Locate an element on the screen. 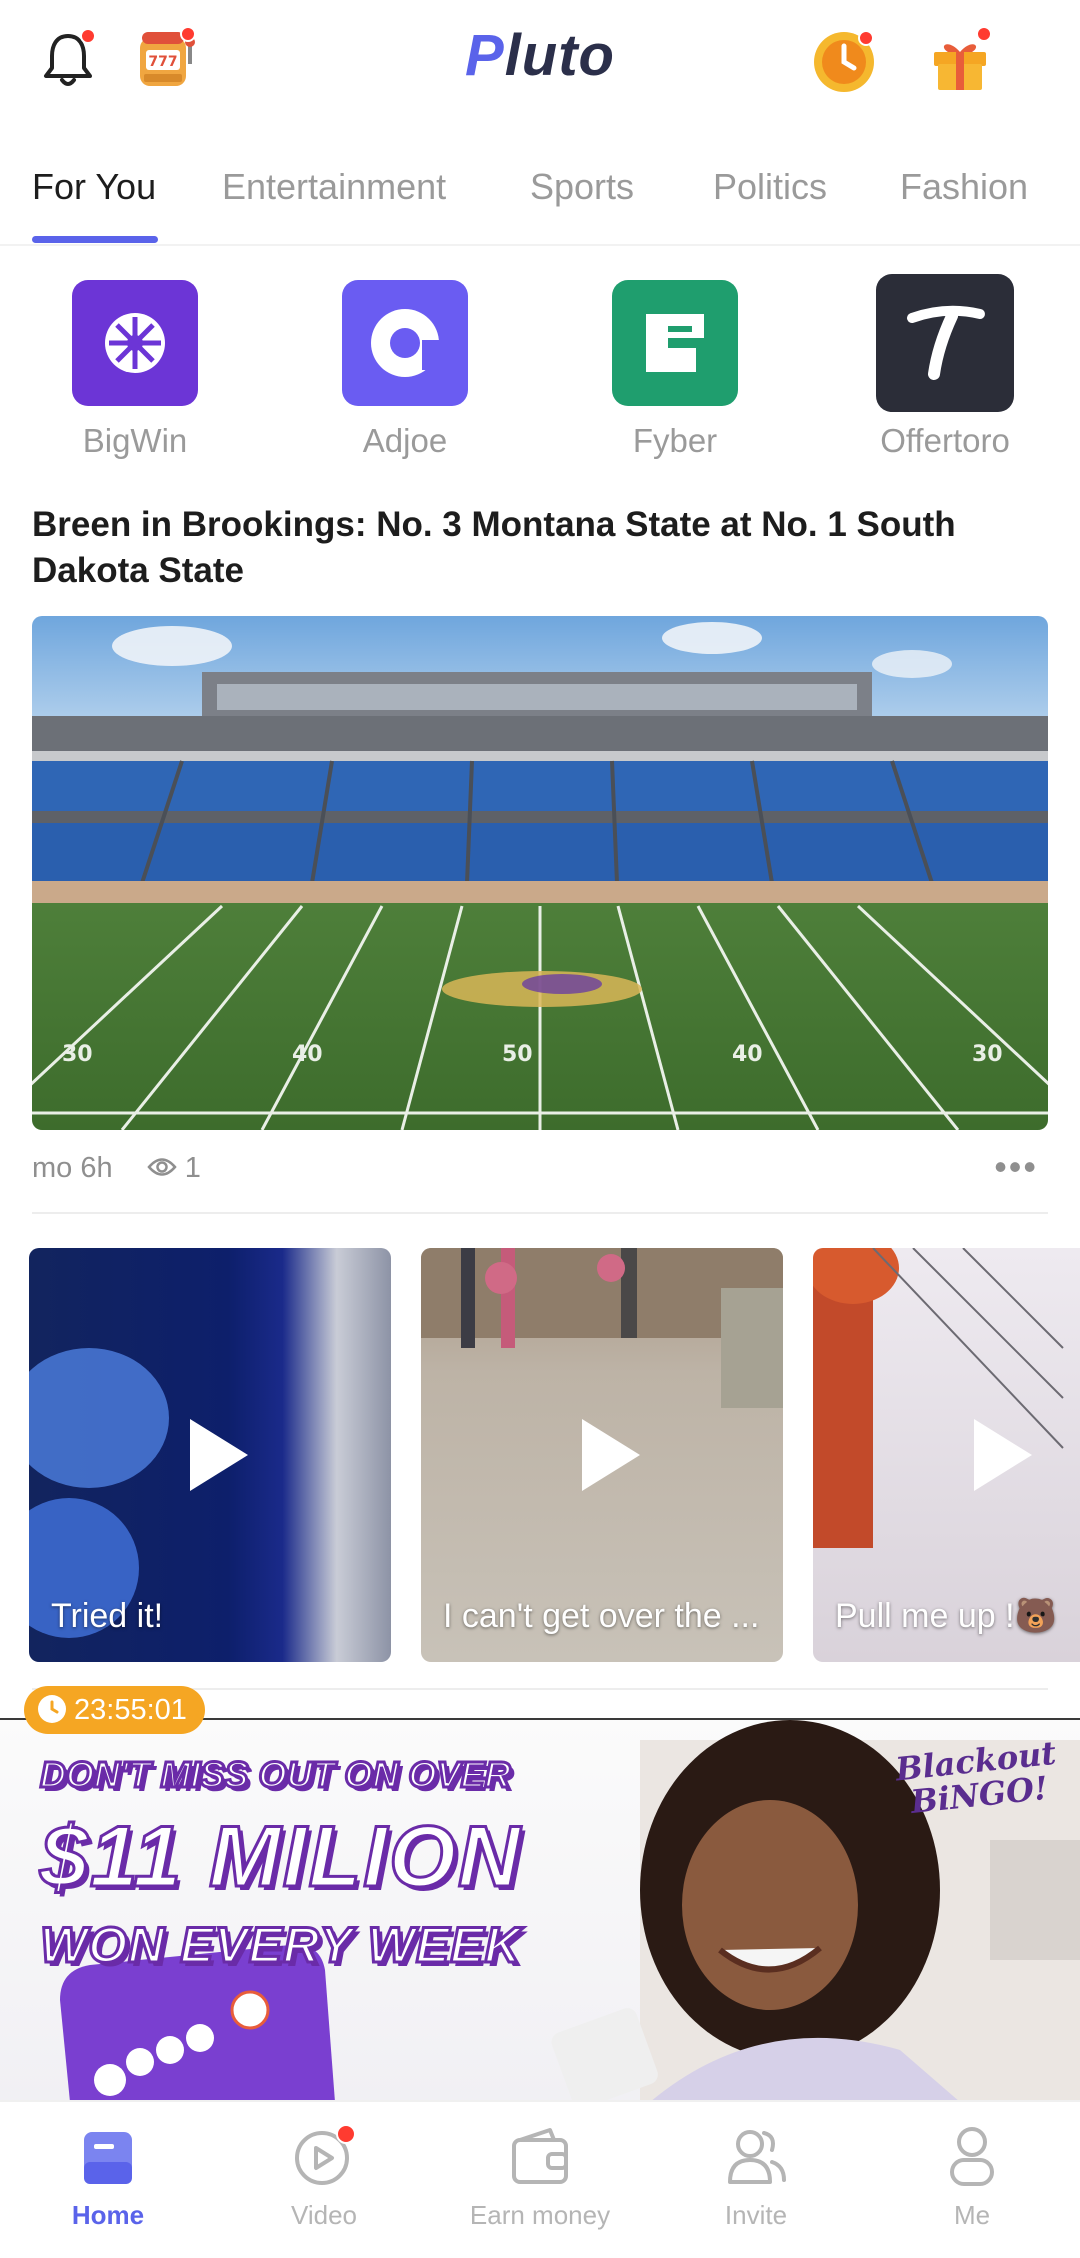 The height and width of the screenshot is (2258, 1080). nav-label: Me is located at coordinates (972, 2215).